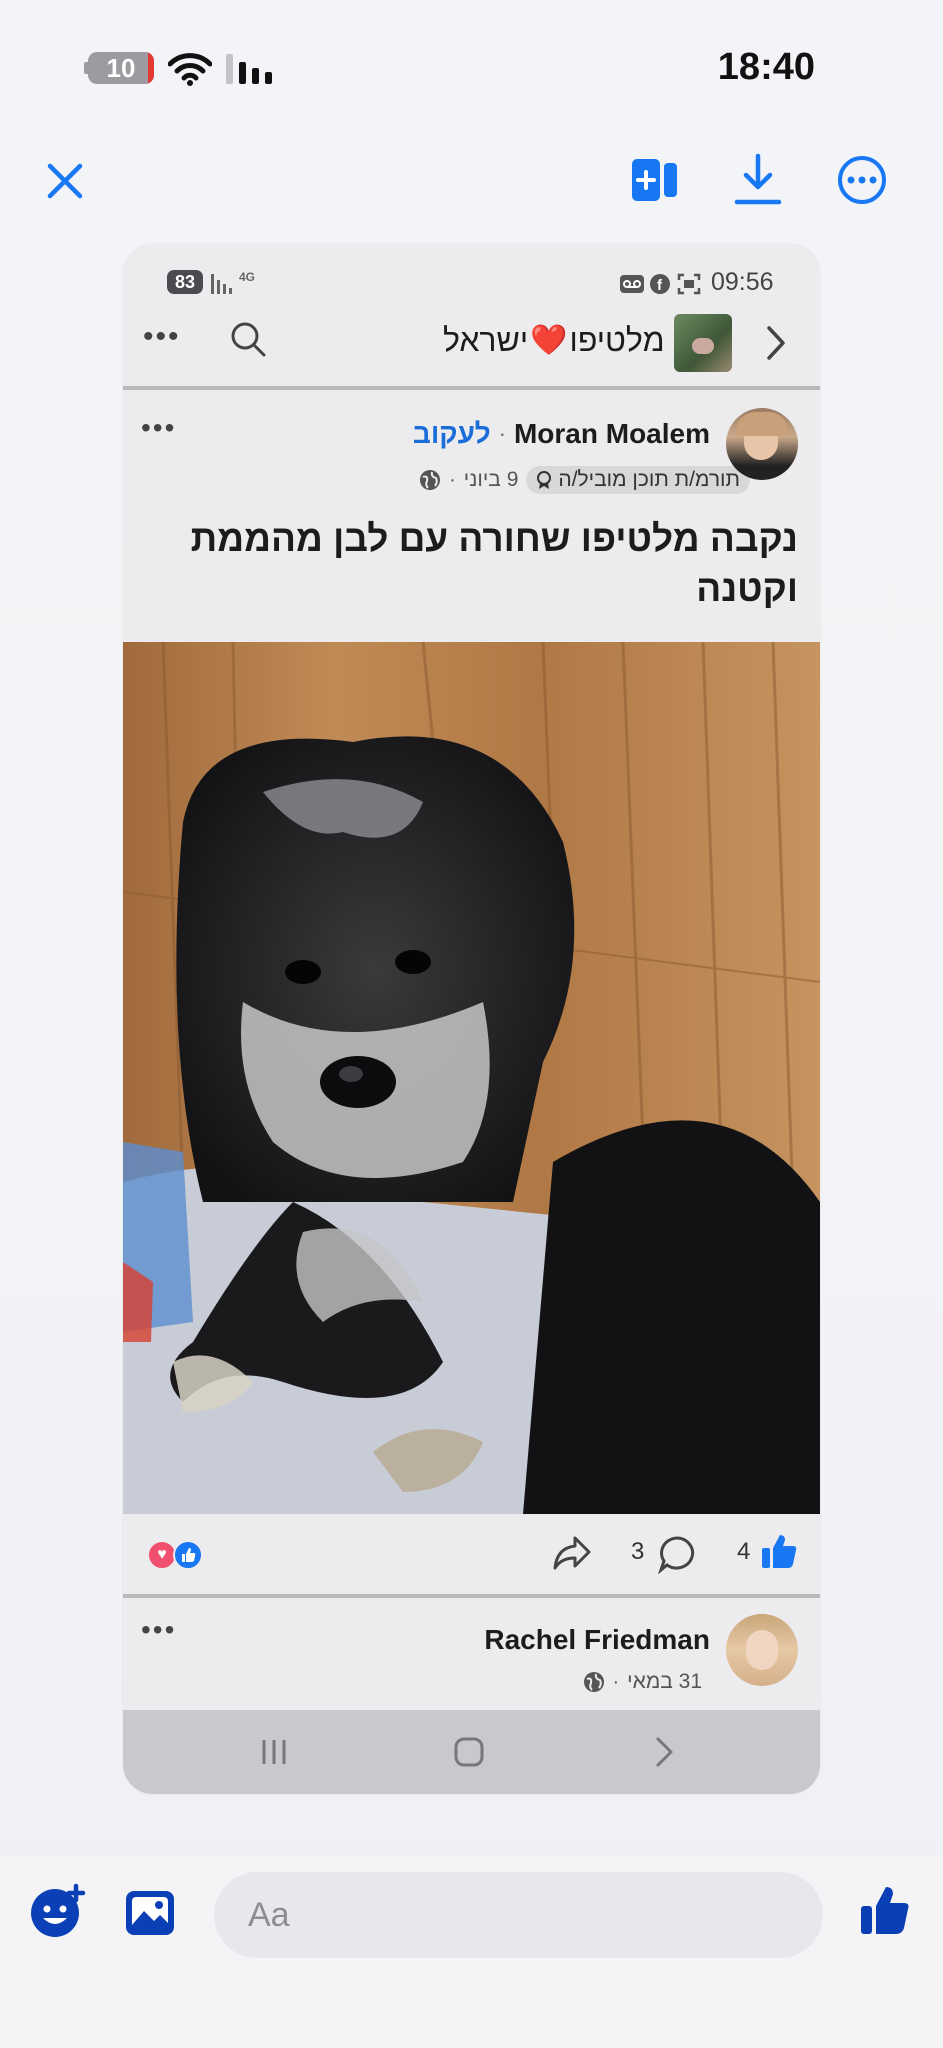 This screenshot has height=2048, width=943. What do you see at coordinates (469, 1752) in the screenshot?
I see `home-icon` at bounding box center [469, 1752].